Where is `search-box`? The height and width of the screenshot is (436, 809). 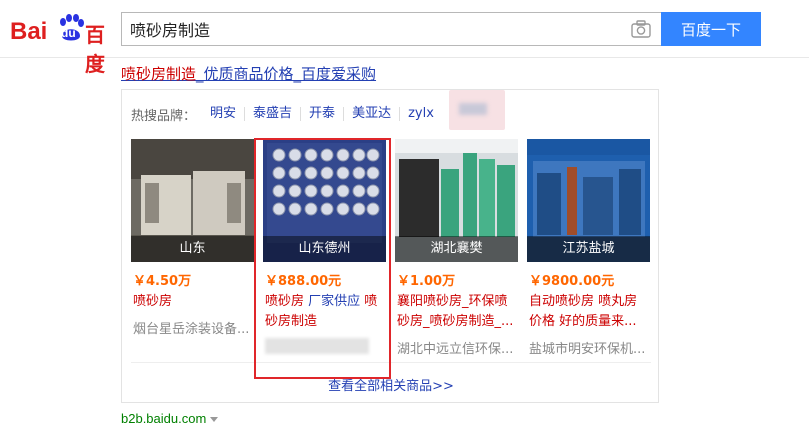 search-box is located at coordinates (391, 29).